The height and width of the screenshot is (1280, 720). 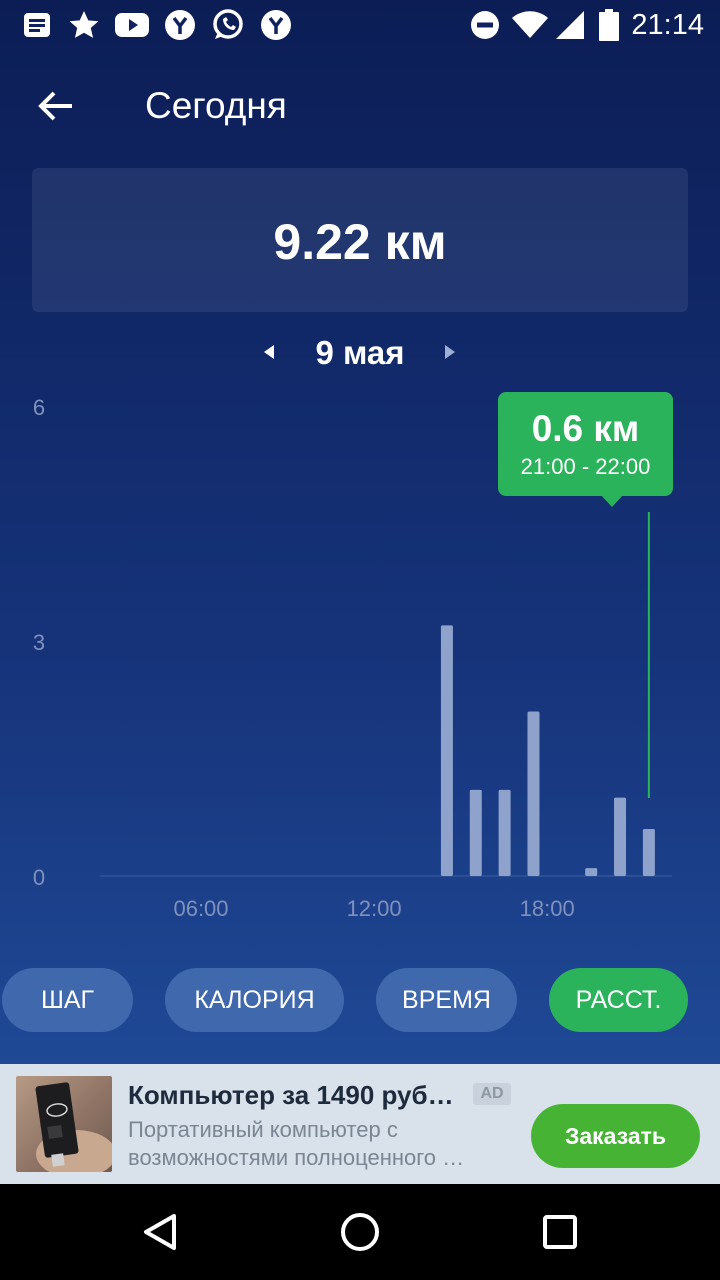 What do you see at coordinates (132, 25) in the screenshot?
I see `youtube-icon` at bounding box center [132, 25].